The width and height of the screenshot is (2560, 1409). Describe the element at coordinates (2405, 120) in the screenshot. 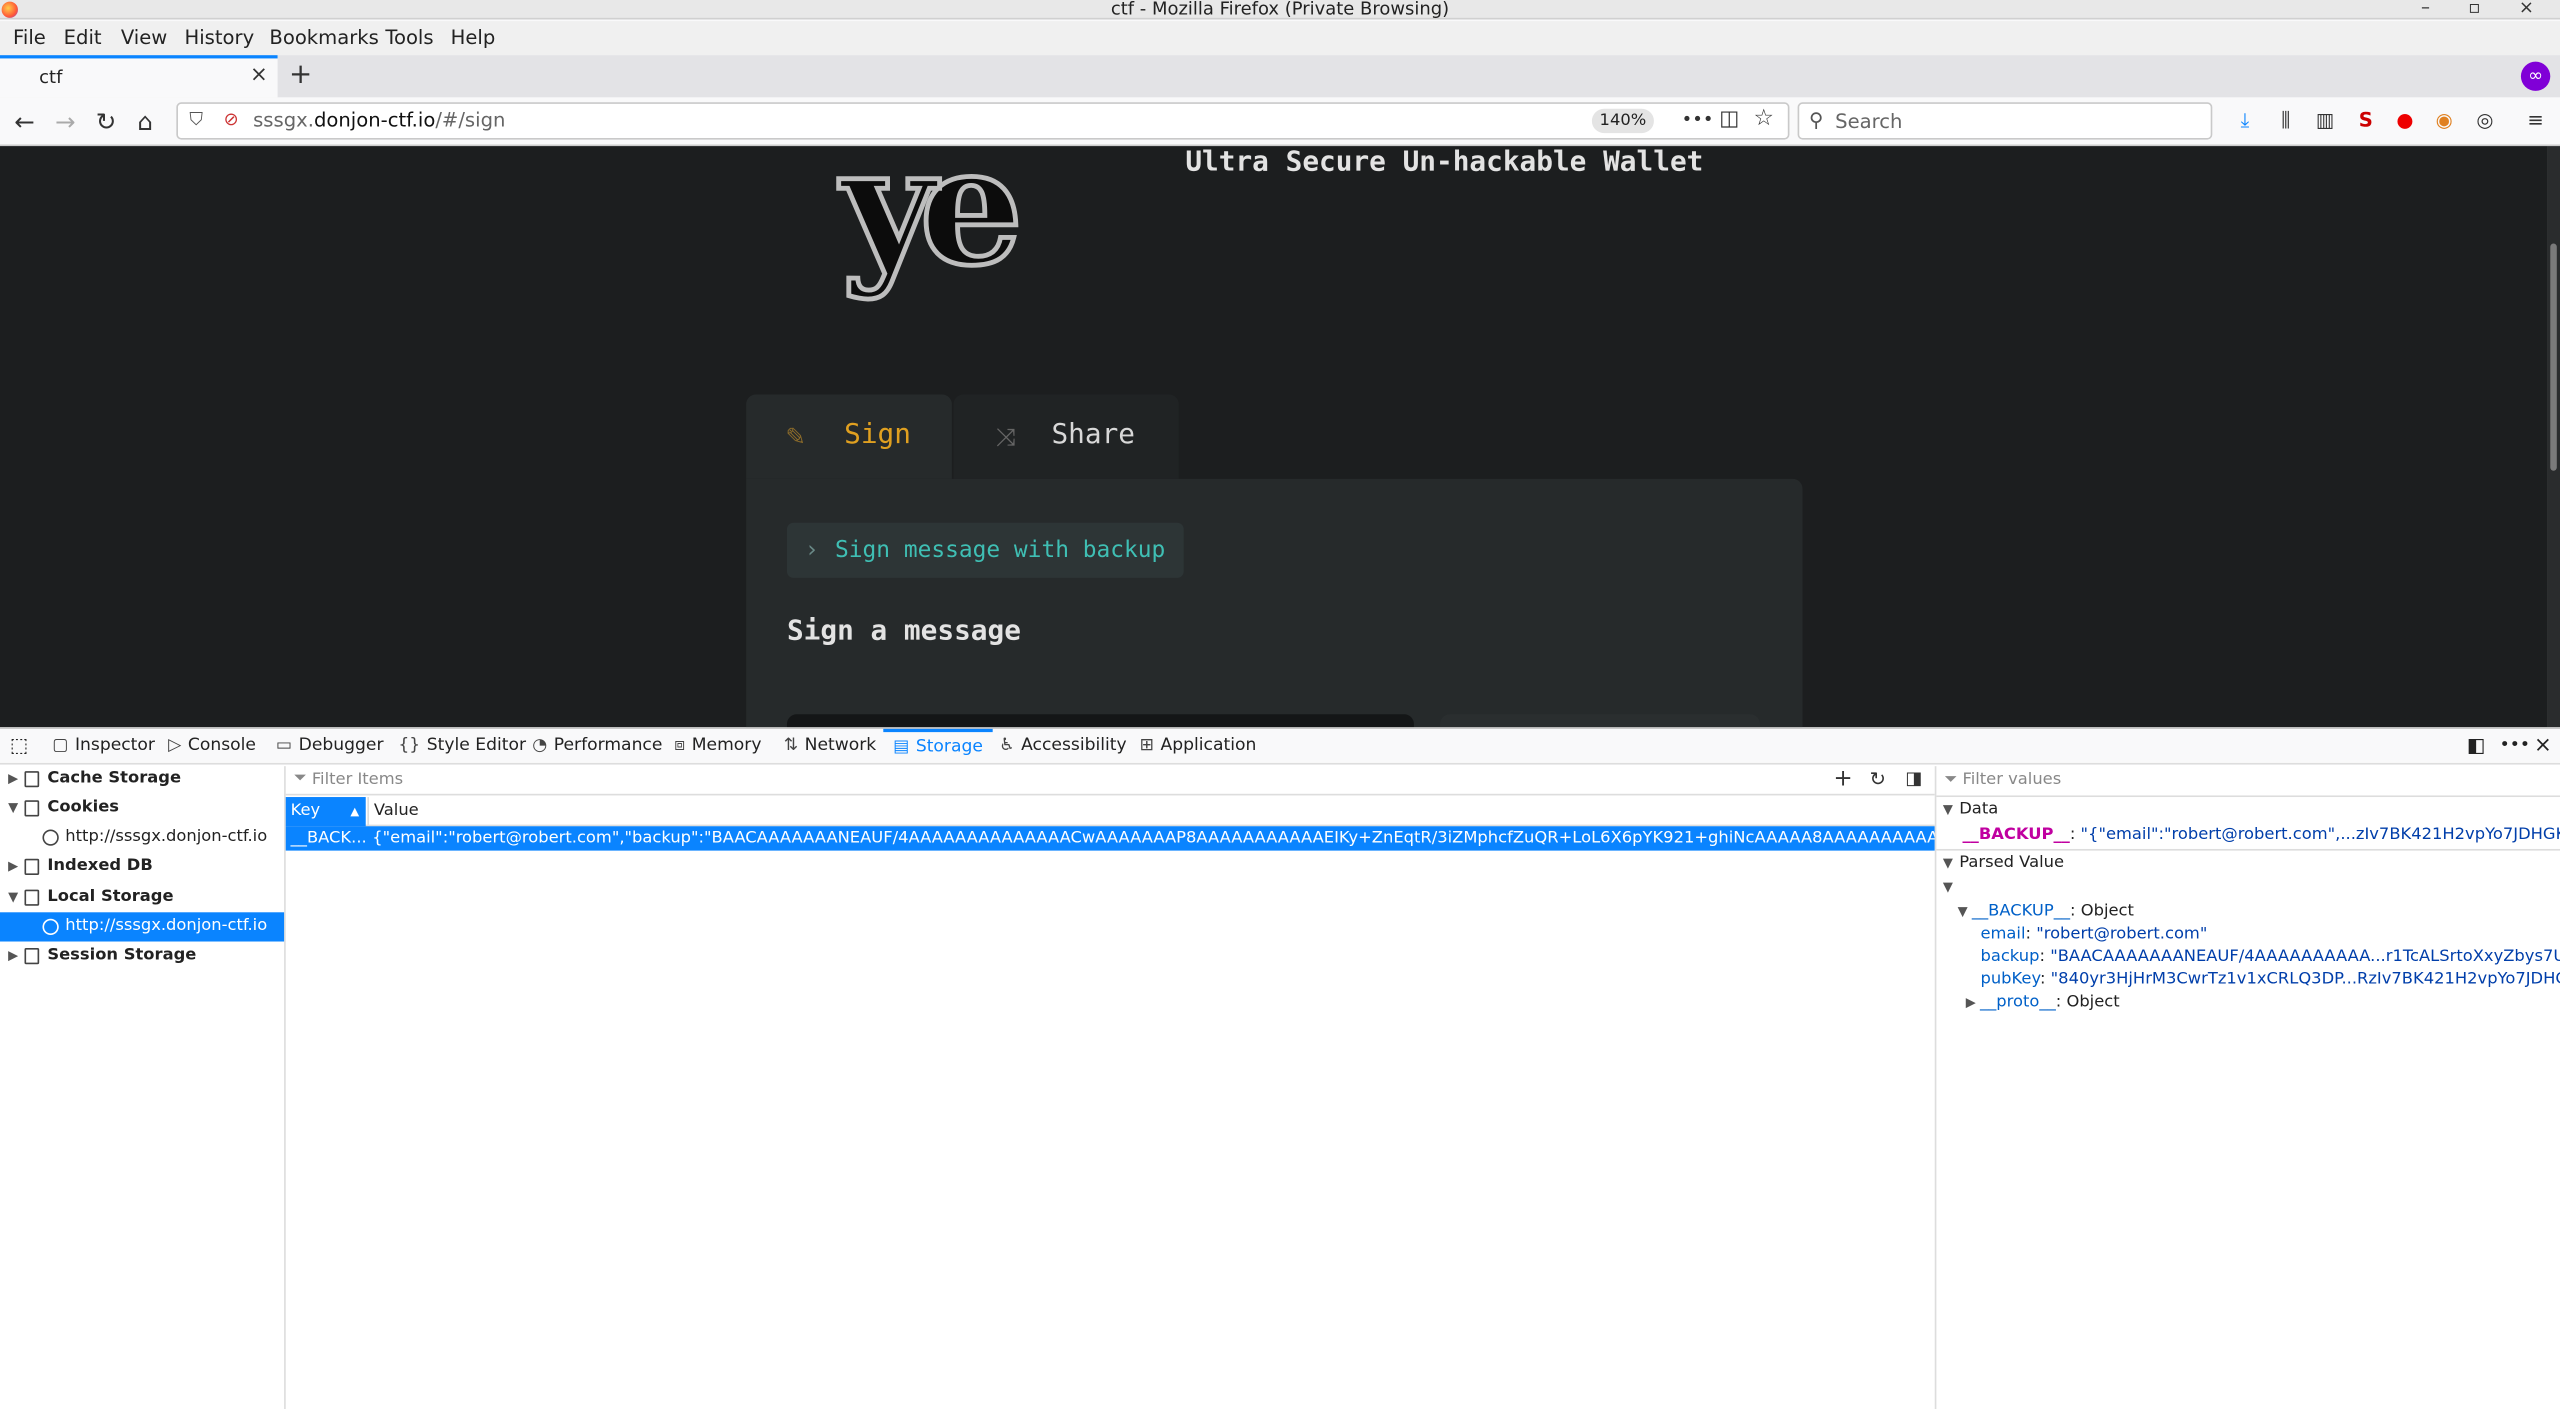

I see `extension-o-icon: ●` at that location.